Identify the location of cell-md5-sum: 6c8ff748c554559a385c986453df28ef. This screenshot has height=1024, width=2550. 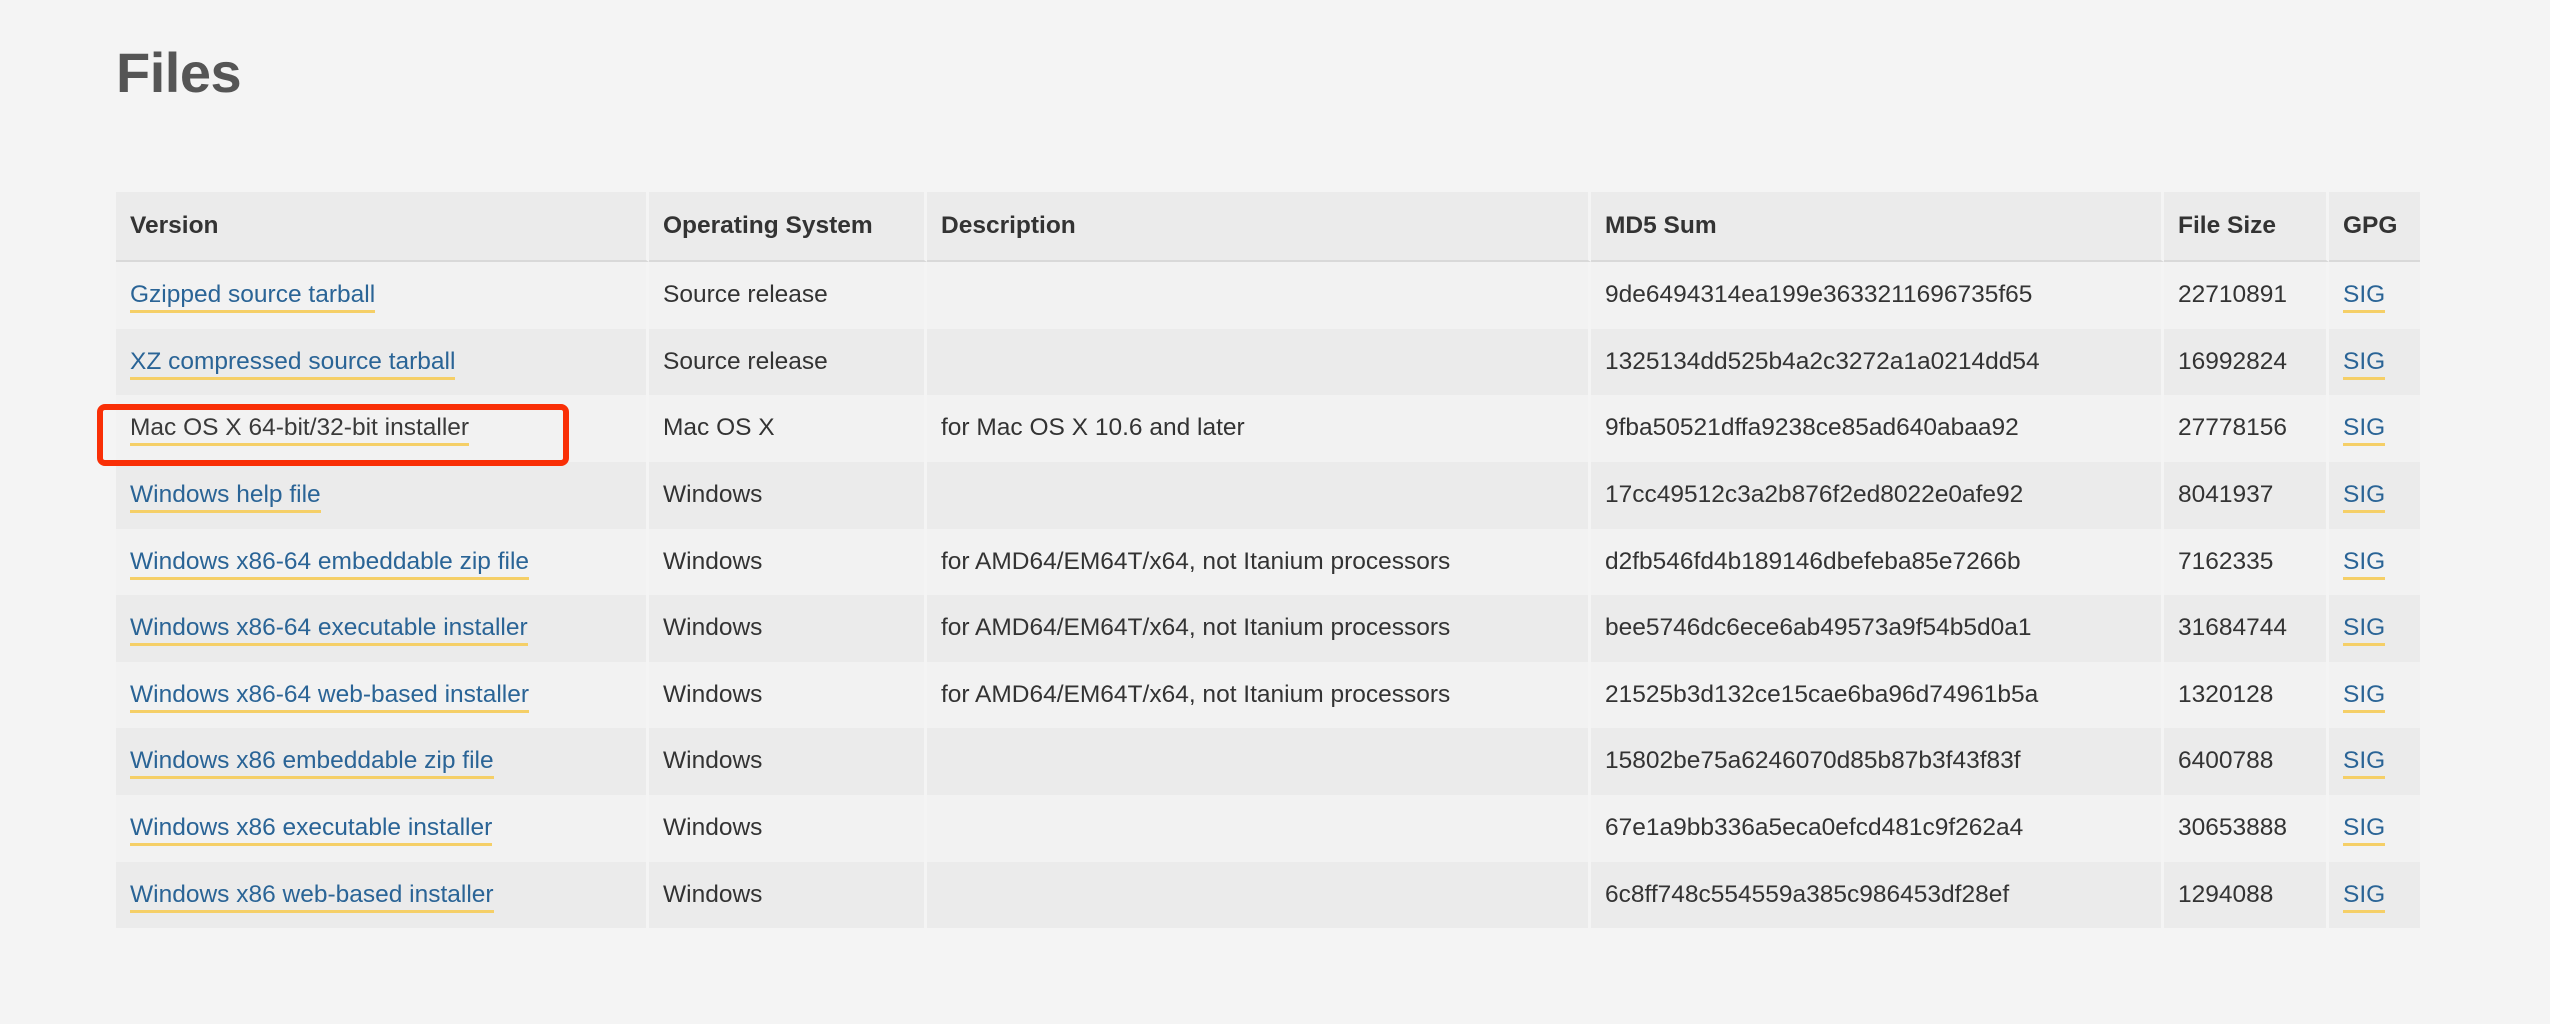
(1877, 895).